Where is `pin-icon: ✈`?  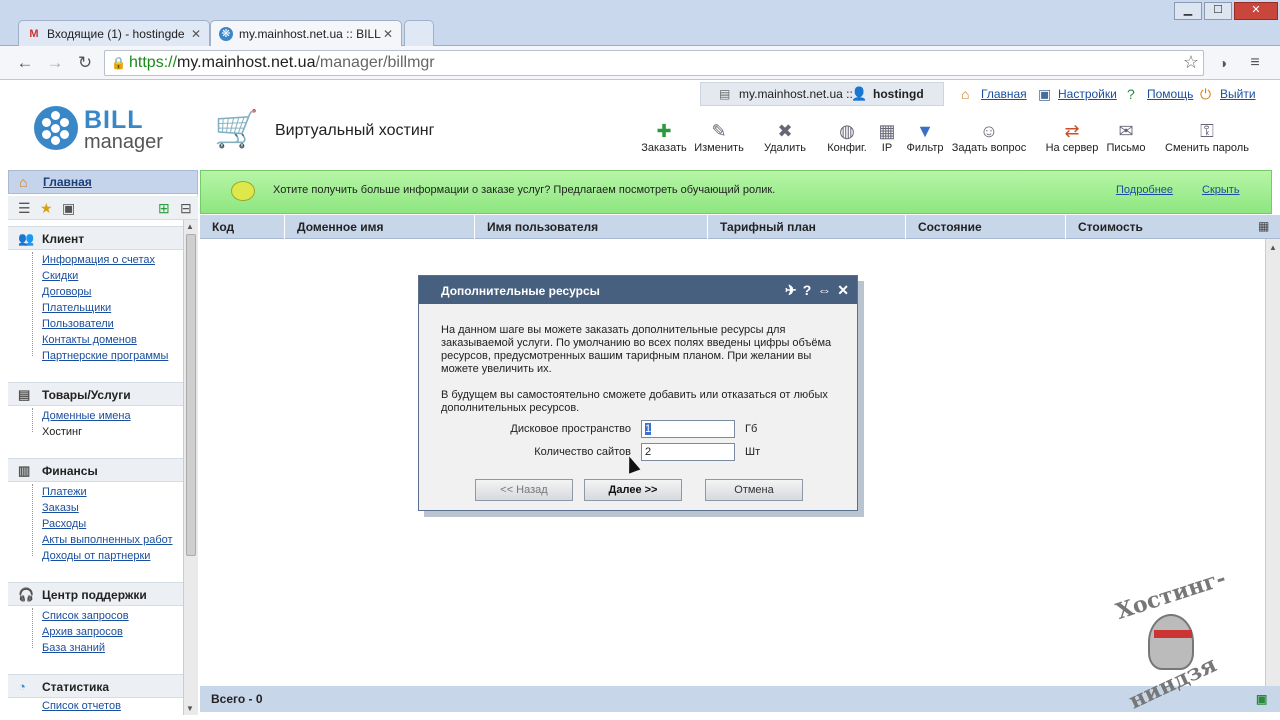
pin-icon: ✈ is located at coordinates (791, 290).